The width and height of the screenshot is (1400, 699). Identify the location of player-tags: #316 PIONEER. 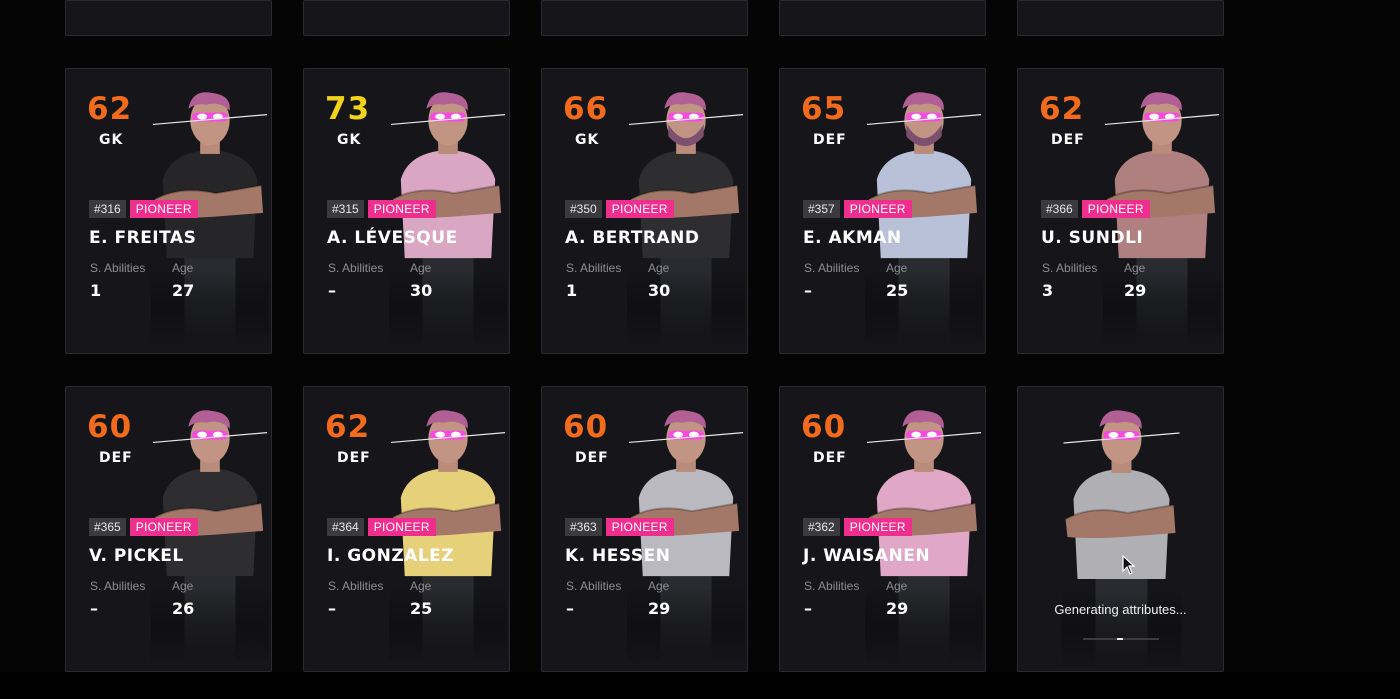
(143, 209).